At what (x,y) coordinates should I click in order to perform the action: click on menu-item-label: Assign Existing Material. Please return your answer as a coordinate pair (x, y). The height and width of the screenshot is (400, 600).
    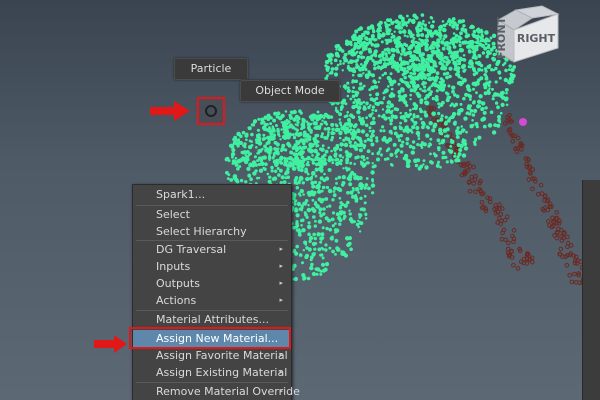
    Looking at the image, I should click on (222, 372).